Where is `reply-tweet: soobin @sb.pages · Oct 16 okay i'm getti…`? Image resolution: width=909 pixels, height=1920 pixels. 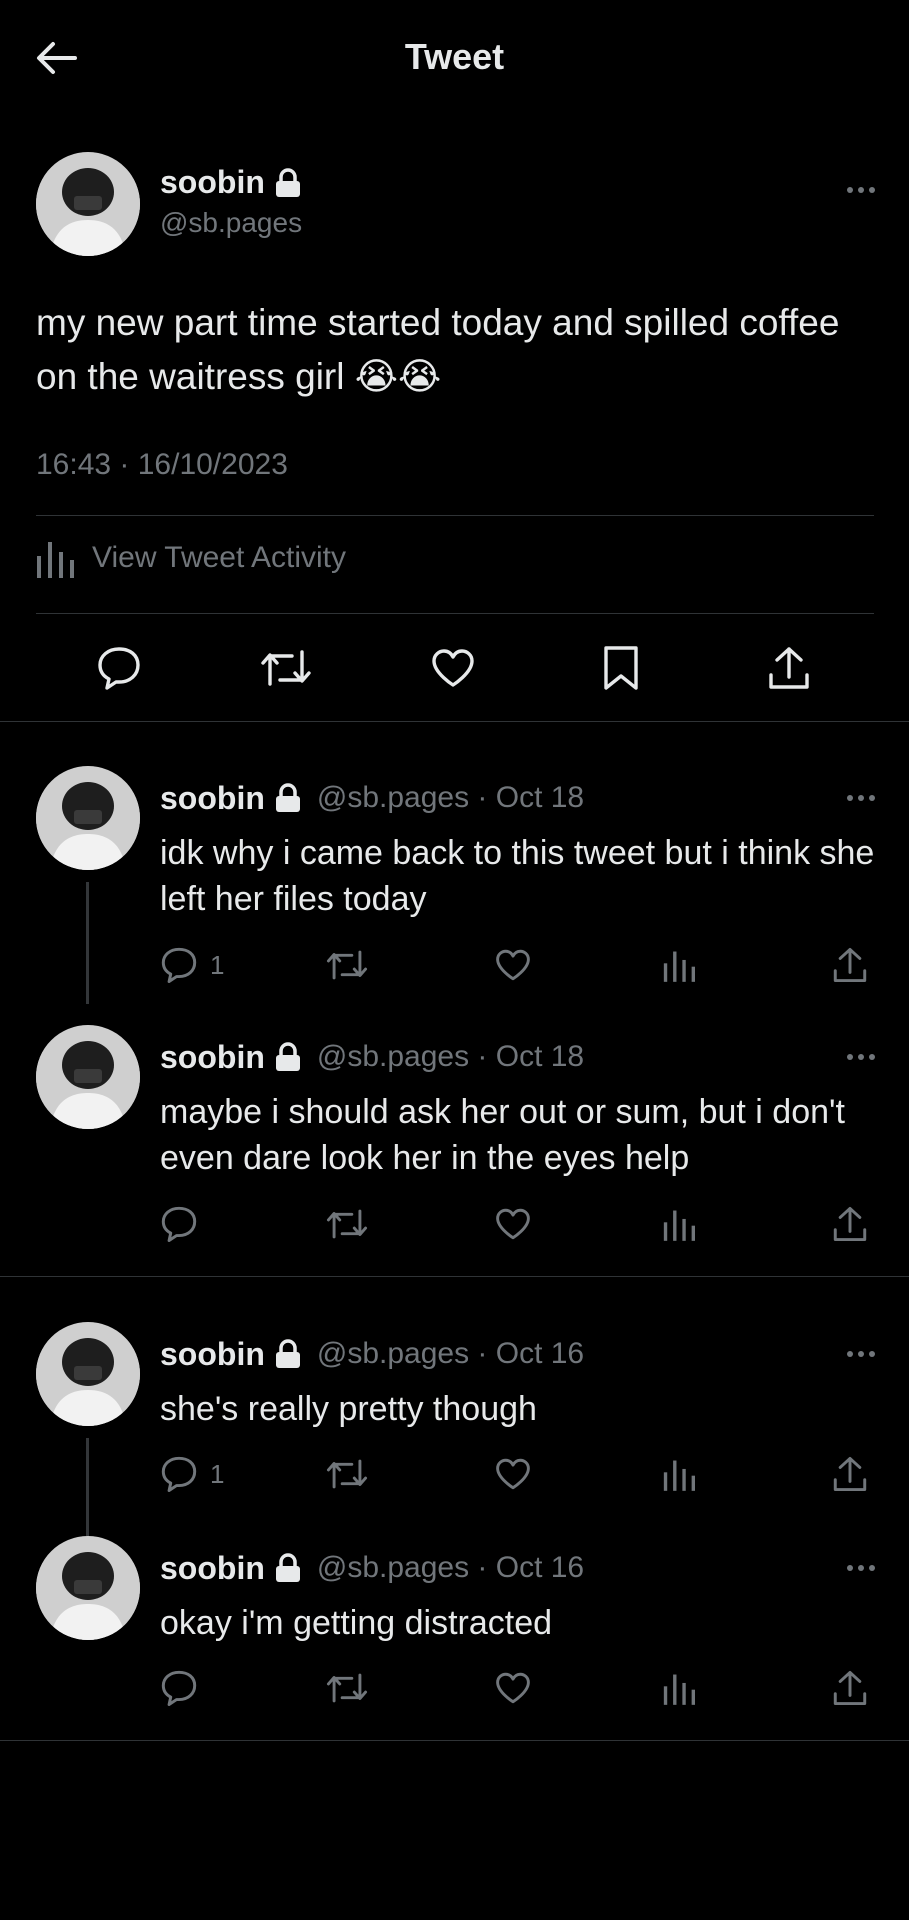
reply-tweet: soobin @sb.pages · Oct 16 okay i'm getti… is located at coordinates (454, 1636).